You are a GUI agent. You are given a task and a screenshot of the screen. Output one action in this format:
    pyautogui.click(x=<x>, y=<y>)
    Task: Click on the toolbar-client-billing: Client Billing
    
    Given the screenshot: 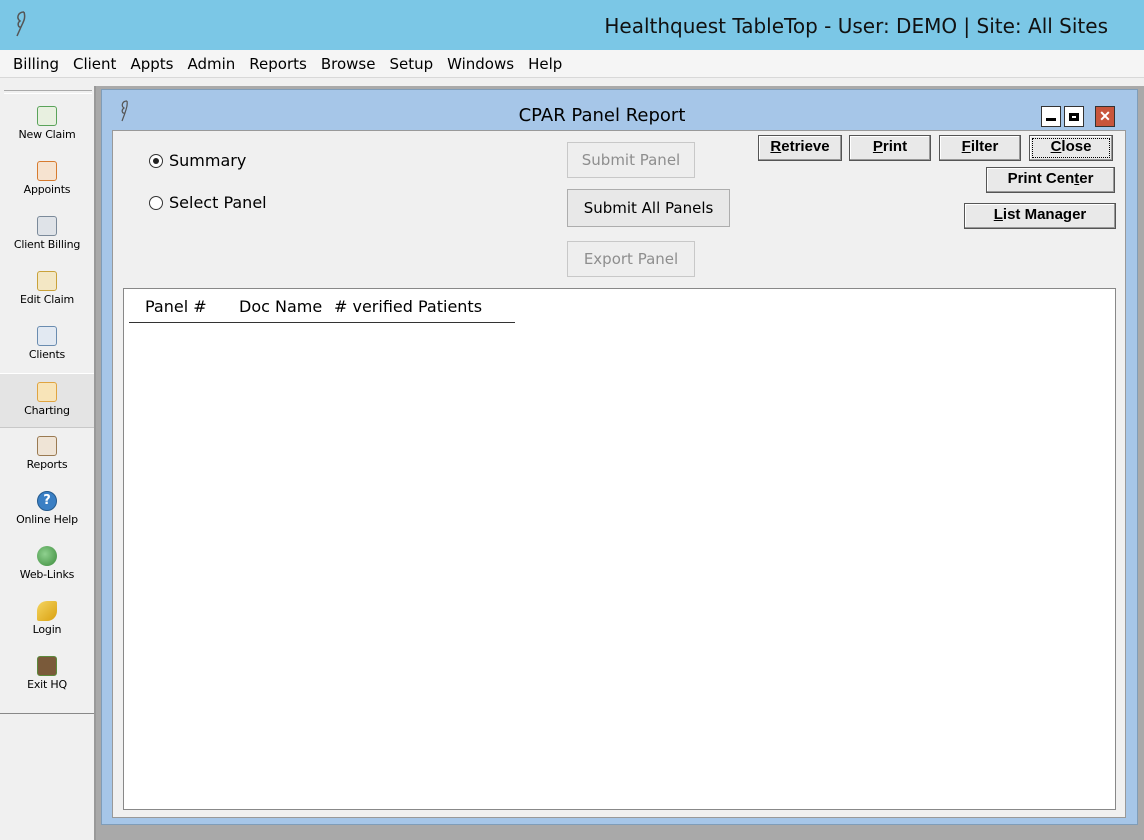 What is the action you would take?
    pyautogui.click(x=47, y=235)
    